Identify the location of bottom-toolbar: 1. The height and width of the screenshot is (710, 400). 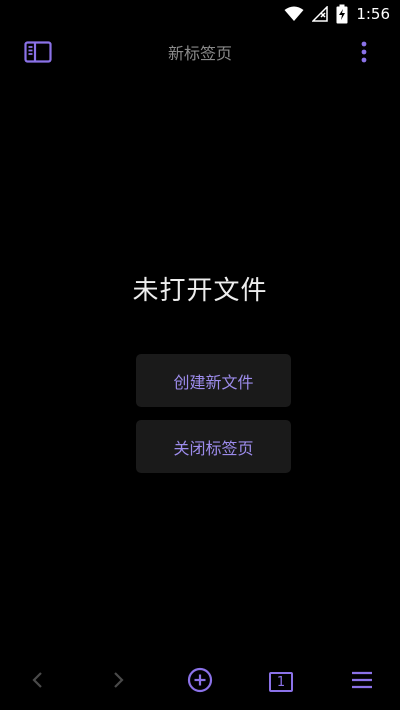
(200, 682).